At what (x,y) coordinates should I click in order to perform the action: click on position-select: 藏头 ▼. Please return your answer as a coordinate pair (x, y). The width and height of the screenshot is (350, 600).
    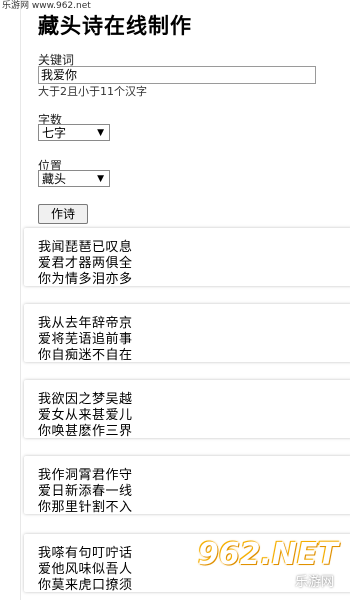
    Looking at the image, I should click on (74, 178).